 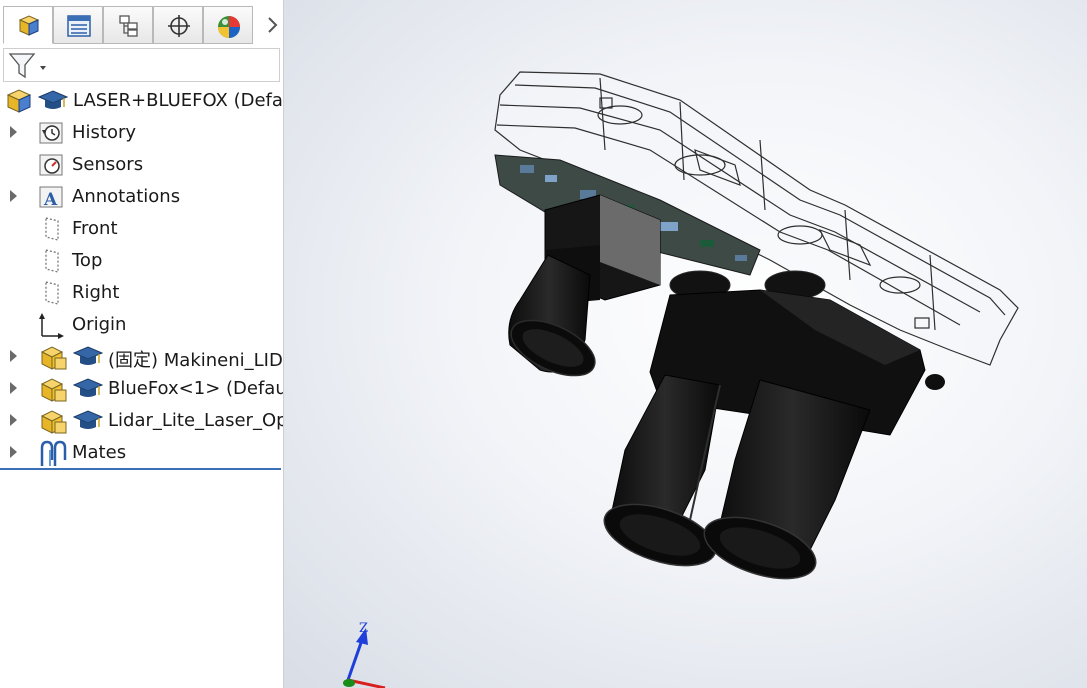 I want to click on crosshair-icon, so click(x=179, y=26).